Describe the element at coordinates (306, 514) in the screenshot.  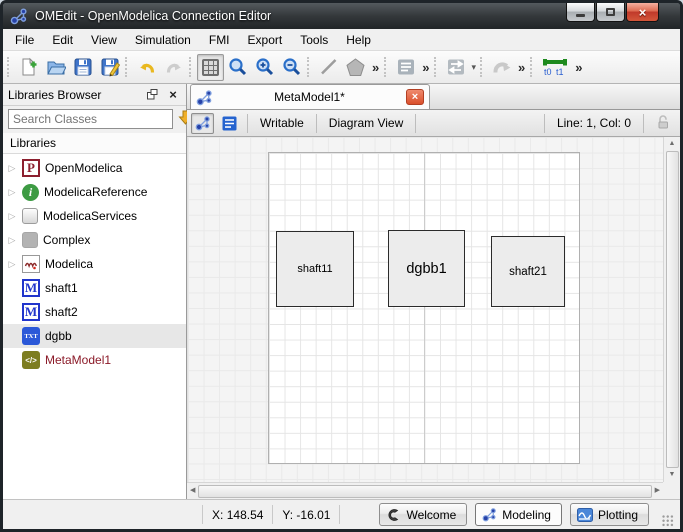
I see `cursor-y-coordinate: Y: -16.01` at that location.